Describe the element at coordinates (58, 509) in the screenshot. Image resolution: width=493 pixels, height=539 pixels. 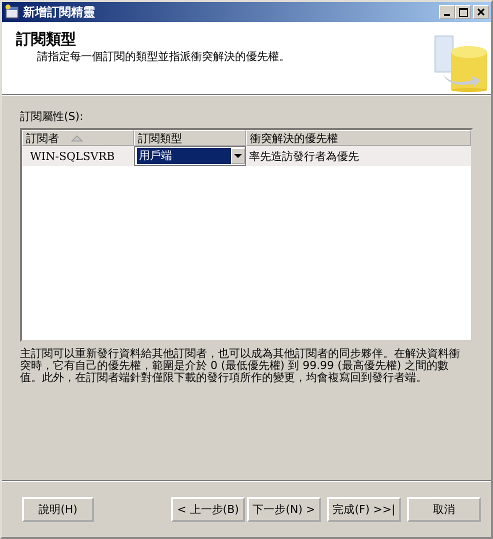
I see `help-button: 說明(H)` at that location.